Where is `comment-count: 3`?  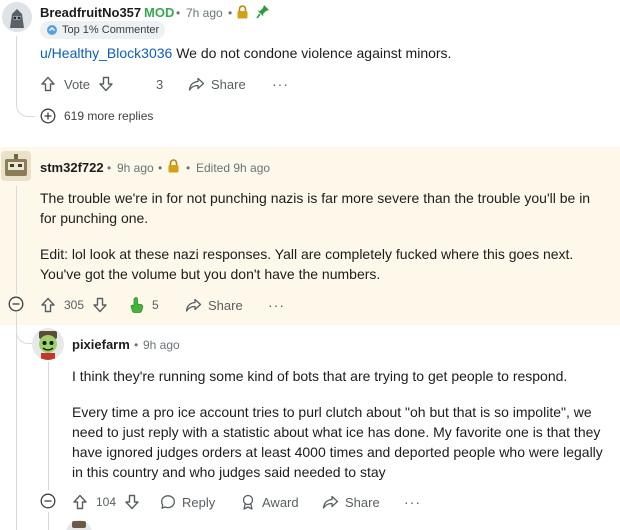 comment-count: 3 is located at coordinates (160, 84).